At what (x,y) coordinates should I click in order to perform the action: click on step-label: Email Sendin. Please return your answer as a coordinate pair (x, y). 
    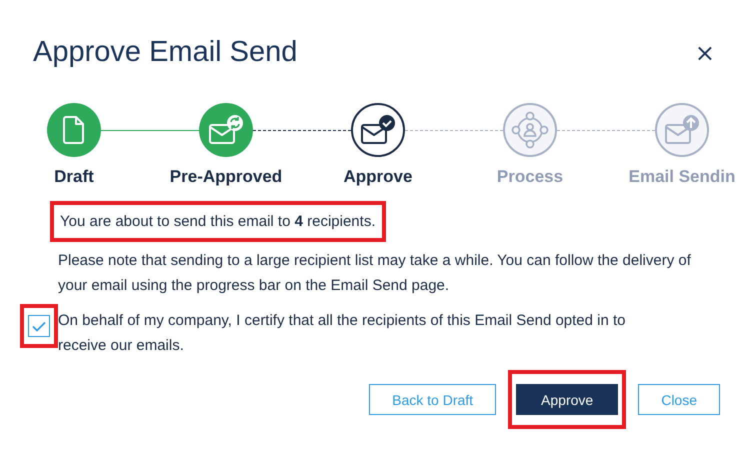
    Looking at the image, I should click on (682, 177).